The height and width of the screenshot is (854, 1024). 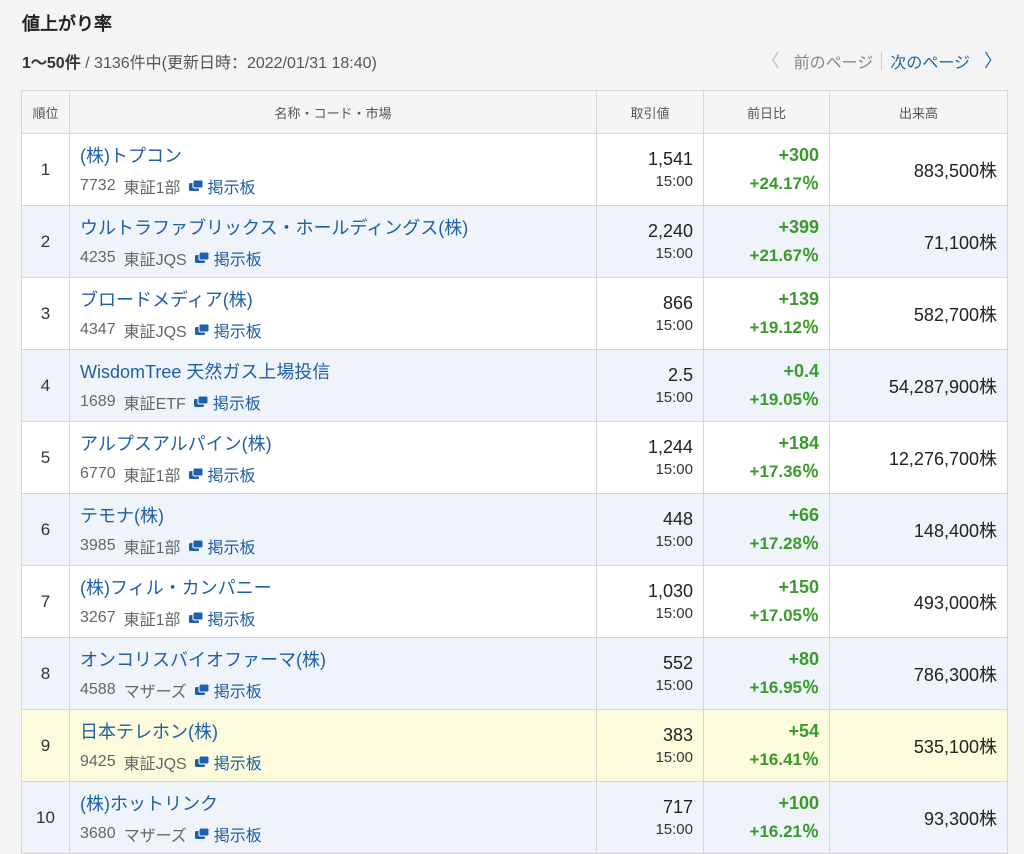 What do you see at coordinates (338, 474) in the screenshot?
I see `stock-meta: 6770 東証1部 掲示板` at bounding box center [338, 474].